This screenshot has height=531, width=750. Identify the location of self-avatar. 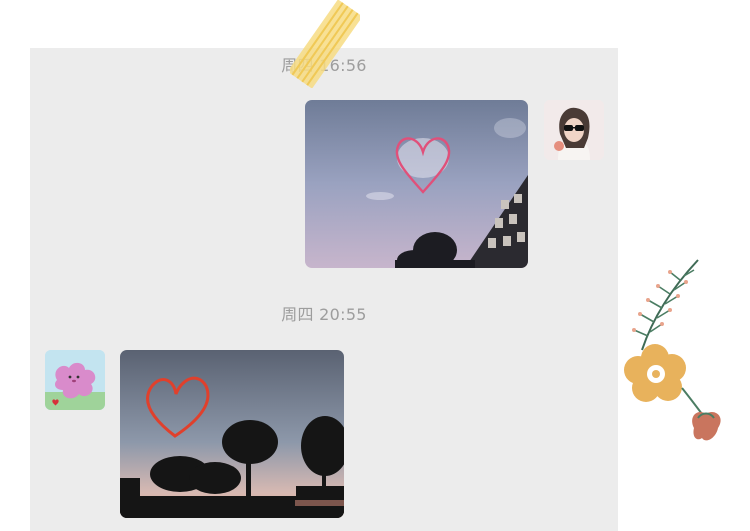
(574, 130).